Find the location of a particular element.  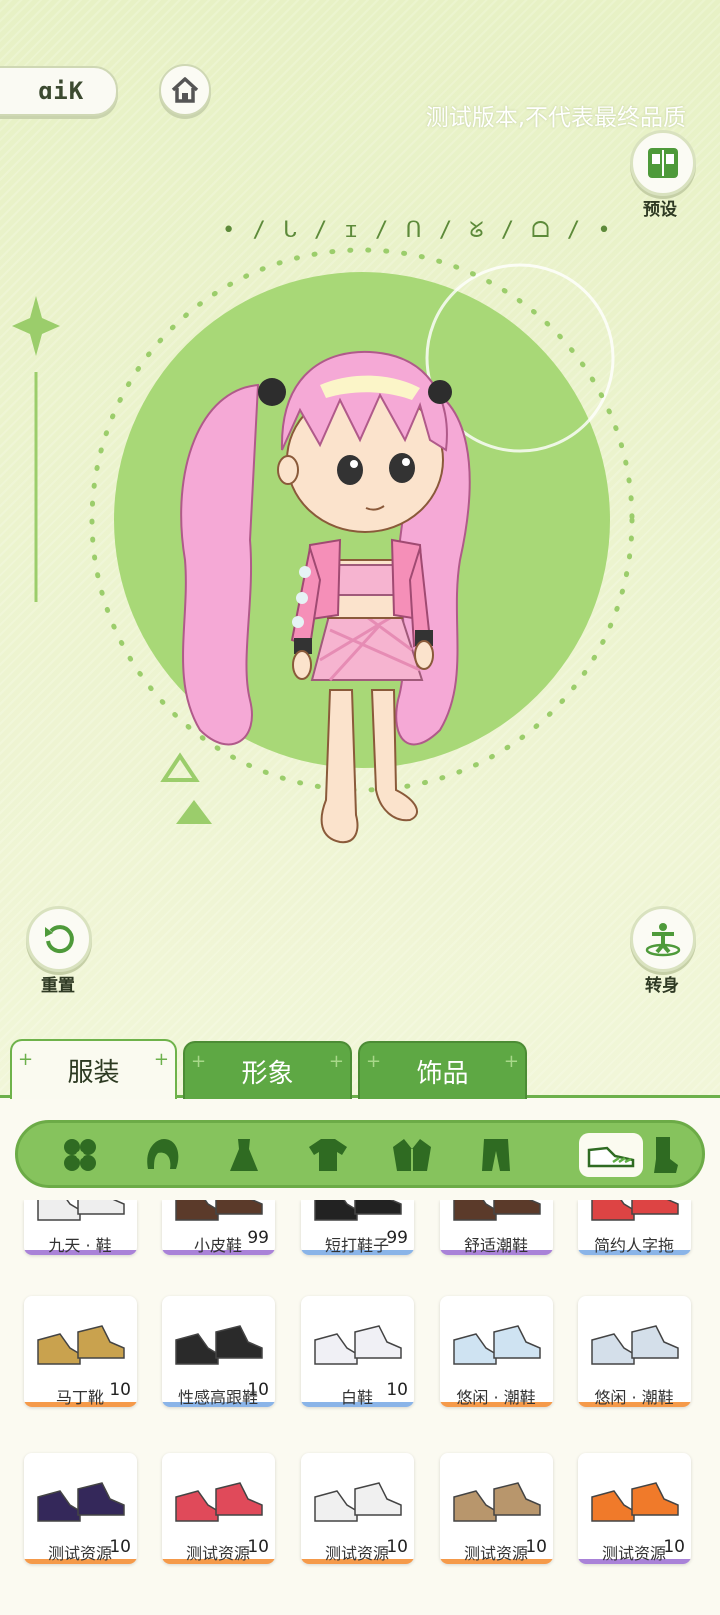

preset-button is located at coordinates (663, 163).